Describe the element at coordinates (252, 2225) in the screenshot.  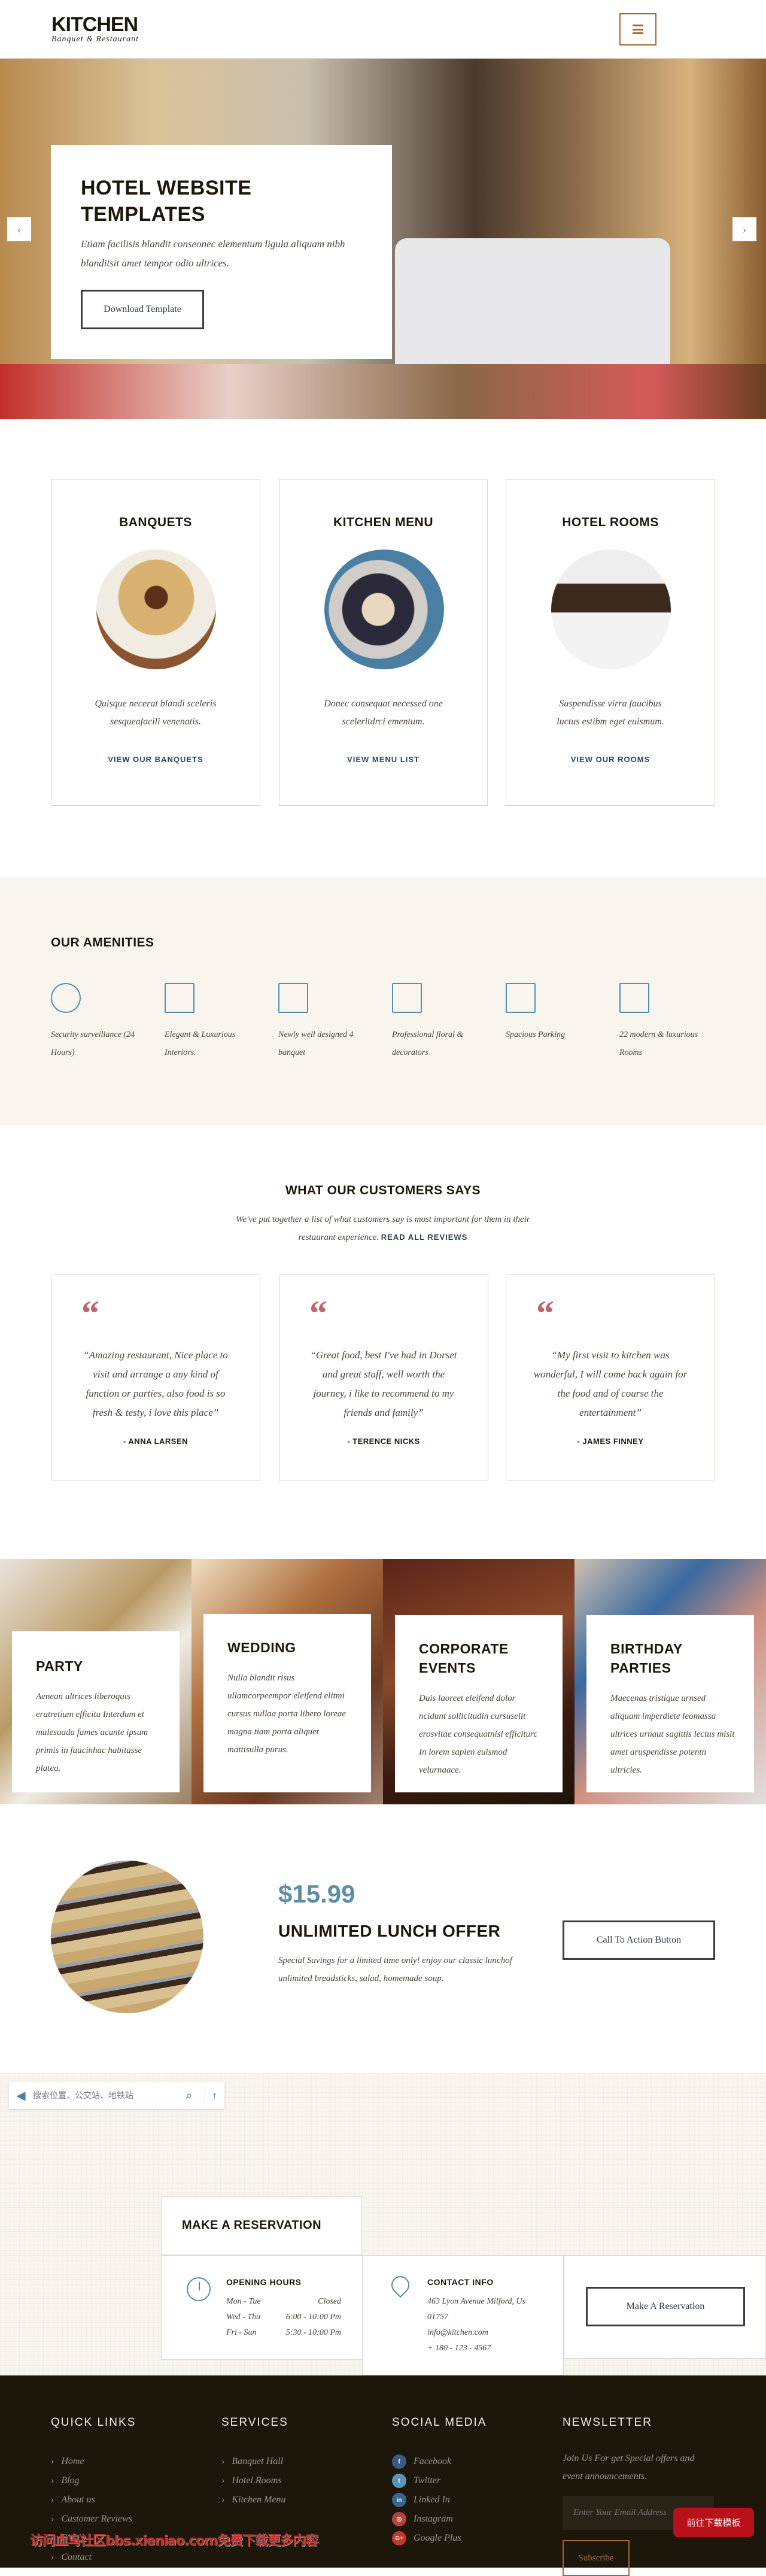
I see `reservation-title: MAKE A RESERVATION` at that location.